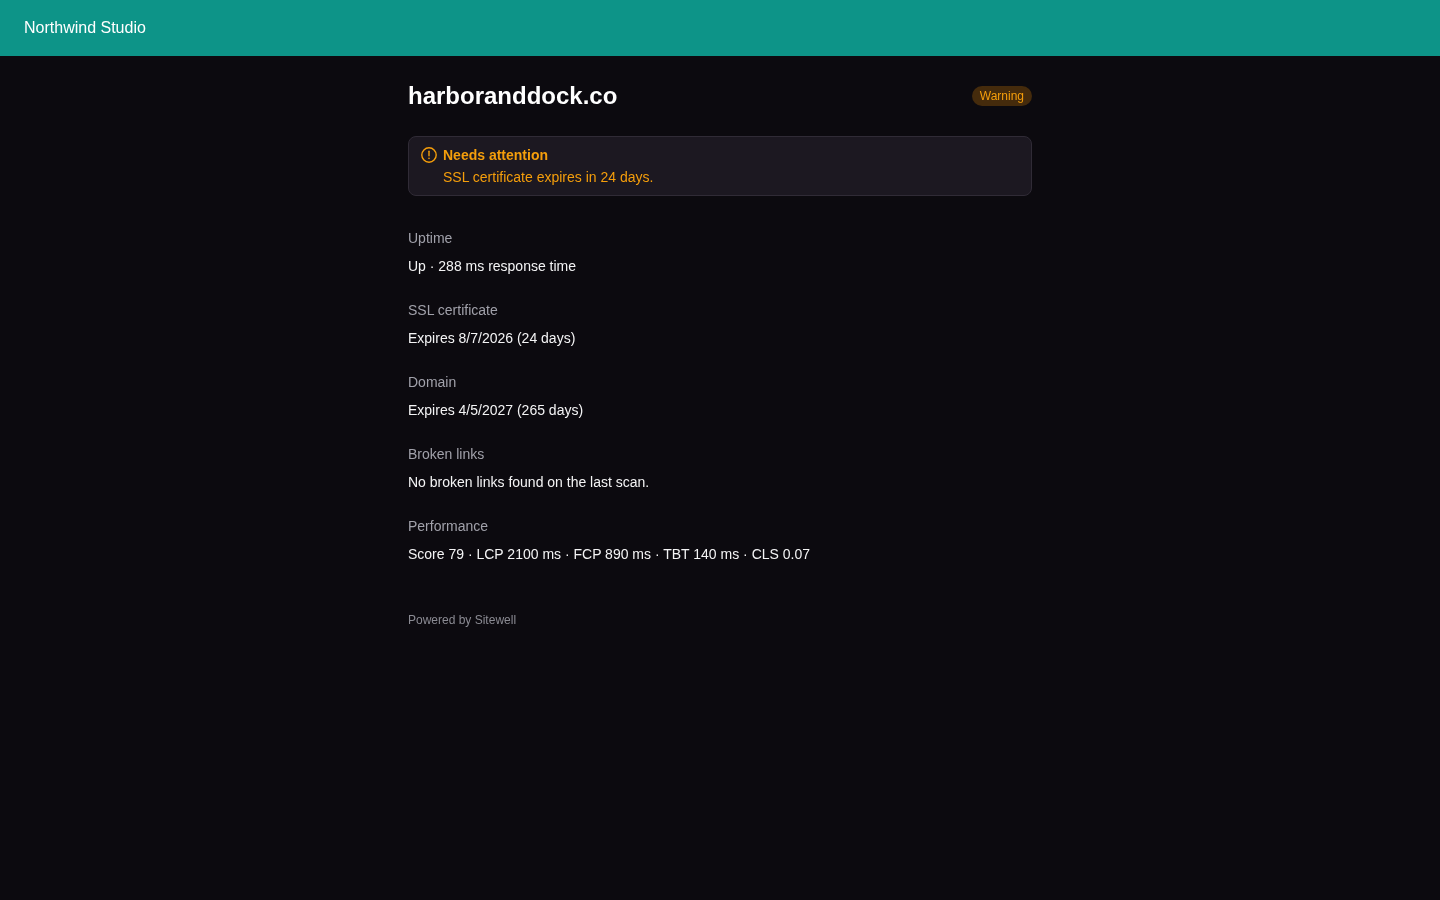 Image resolution: width=1440 pixels, height=900 pixels. Describe the element at coordinates (496, 410) in the screenshot. I see `section-value: Expires 4/5/2027 (265 days)` at that location.